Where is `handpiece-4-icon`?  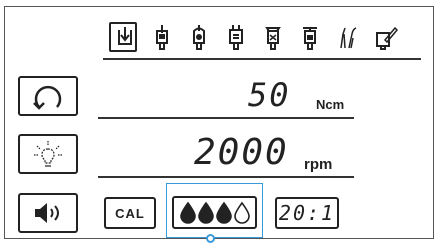
handpiece-4-icon is located at coordinates (273, 37).